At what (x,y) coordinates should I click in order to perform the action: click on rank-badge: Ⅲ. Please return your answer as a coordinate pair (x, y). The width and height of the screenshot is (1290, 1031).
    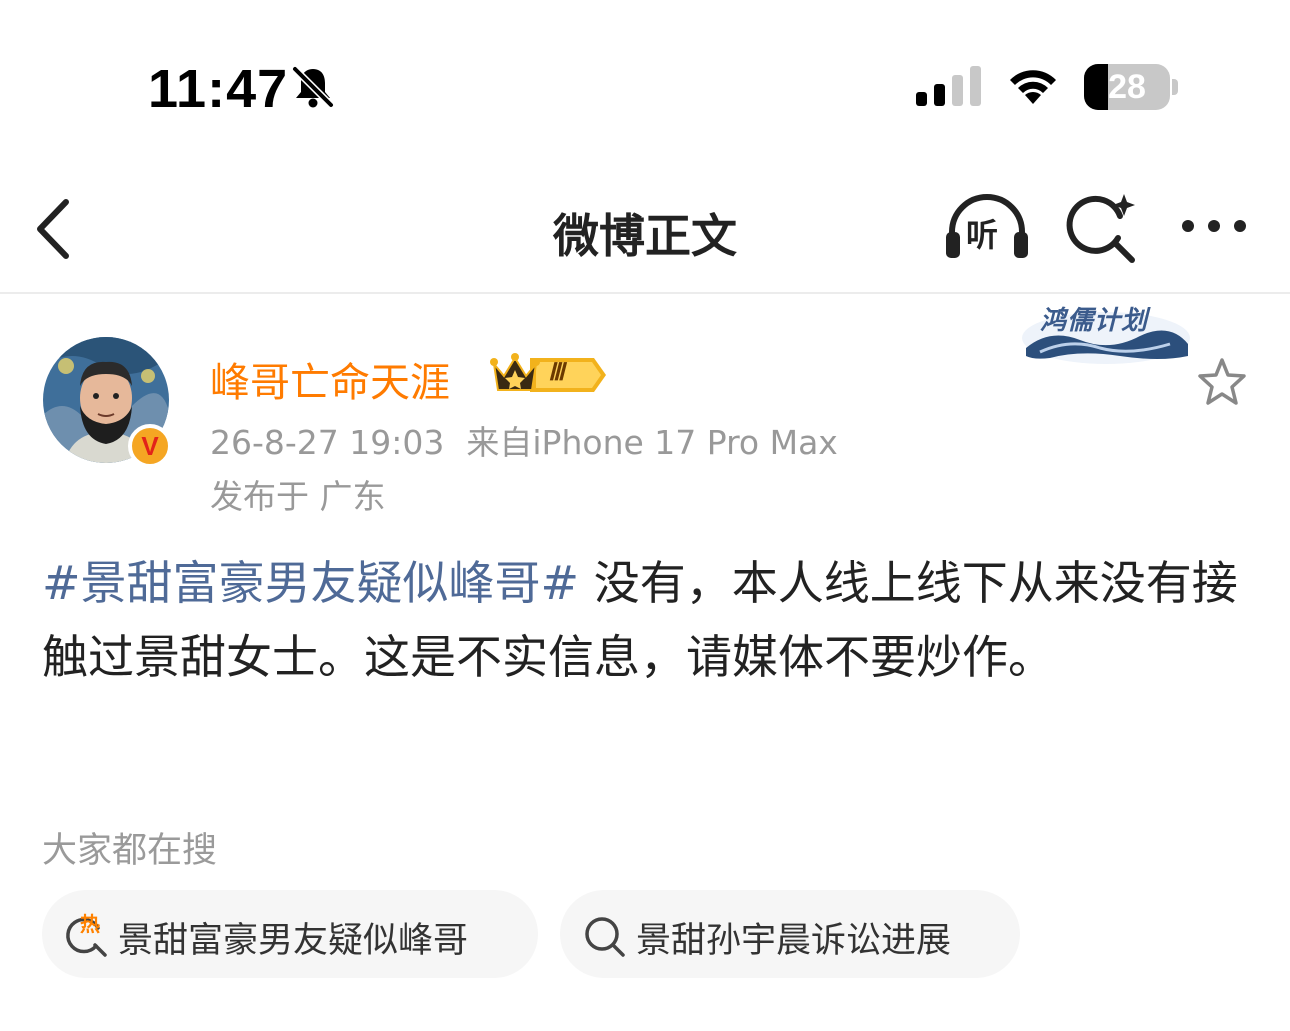
    Looking at the image, I should click on (549, 374).